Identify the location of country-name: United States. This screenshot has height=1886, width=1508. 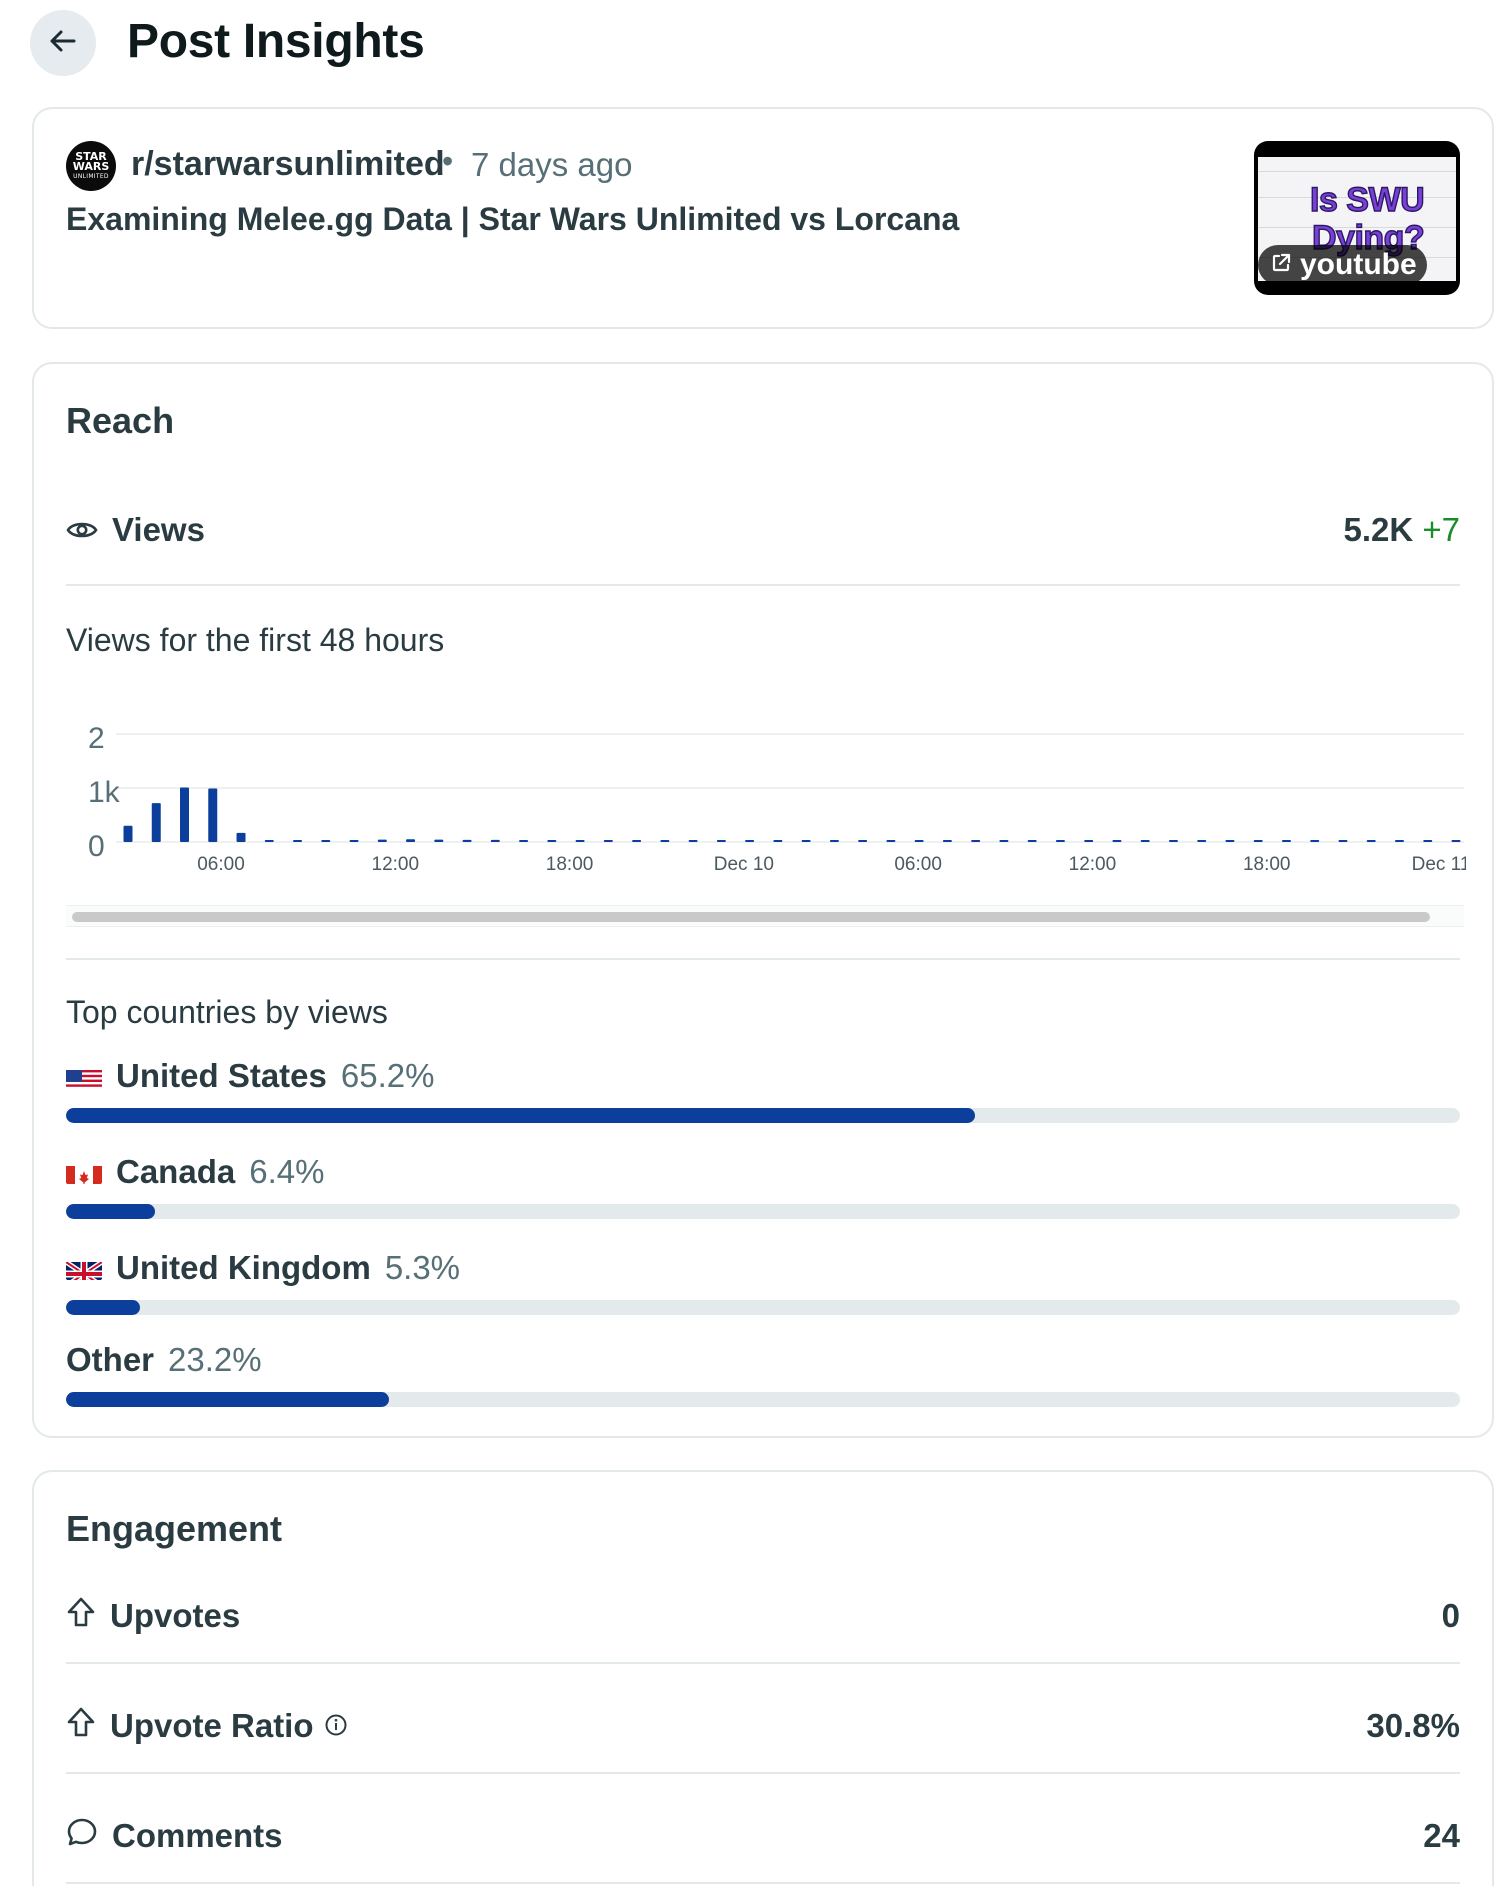
(221, 1075).